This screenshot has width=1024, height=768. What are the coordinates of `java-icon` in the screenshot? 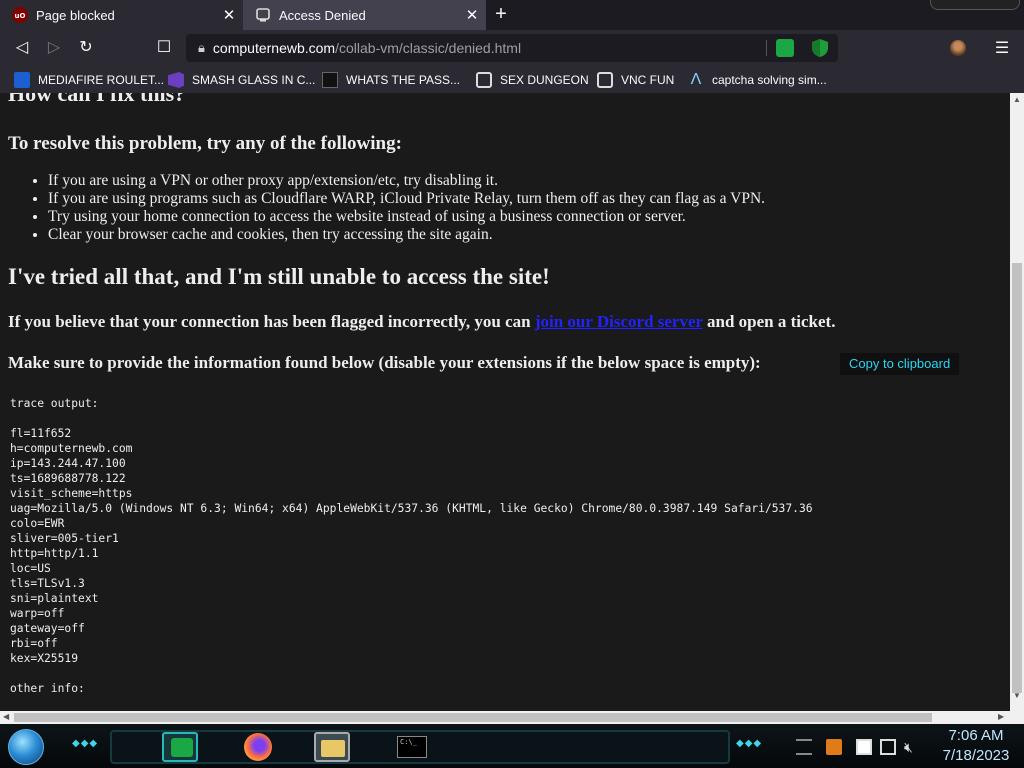 It's located at (834, 747).